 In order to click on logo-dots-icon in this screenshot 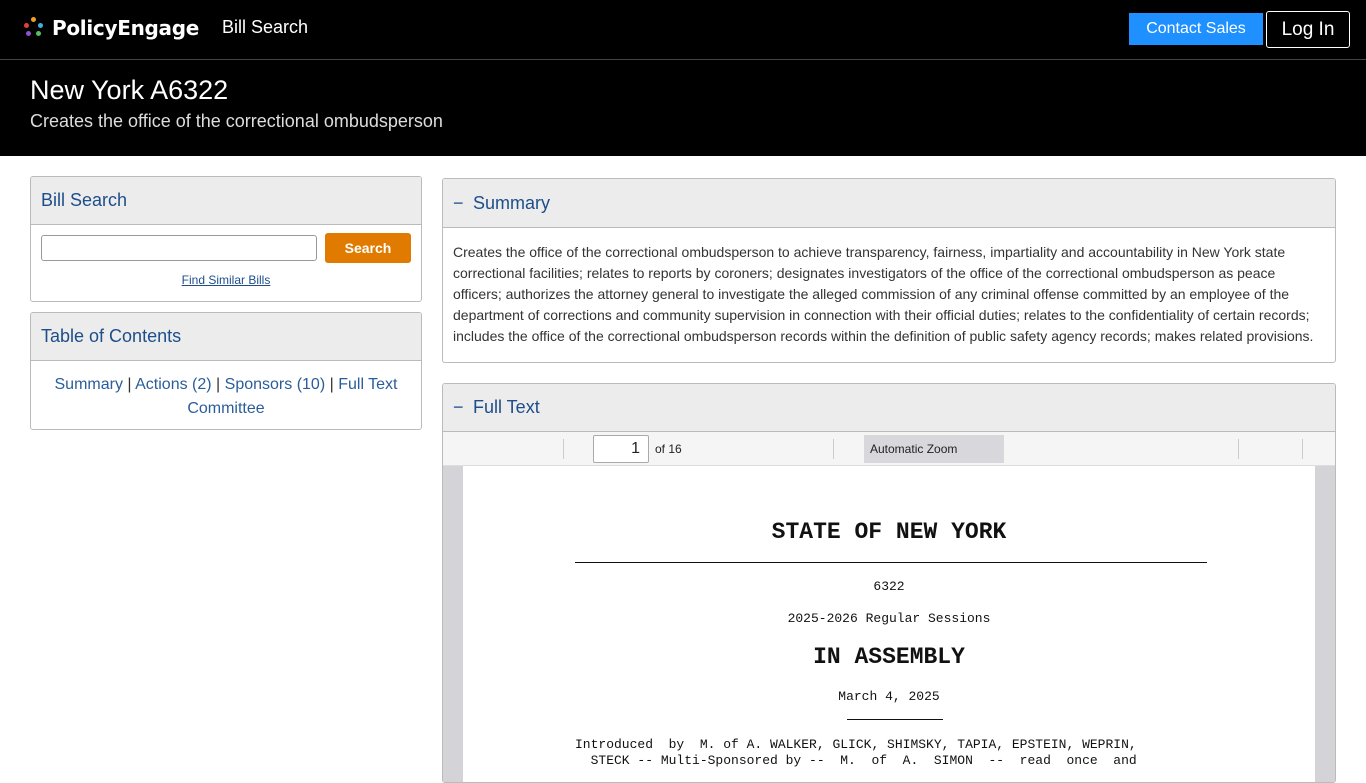, I will do `click(34, 28)`.